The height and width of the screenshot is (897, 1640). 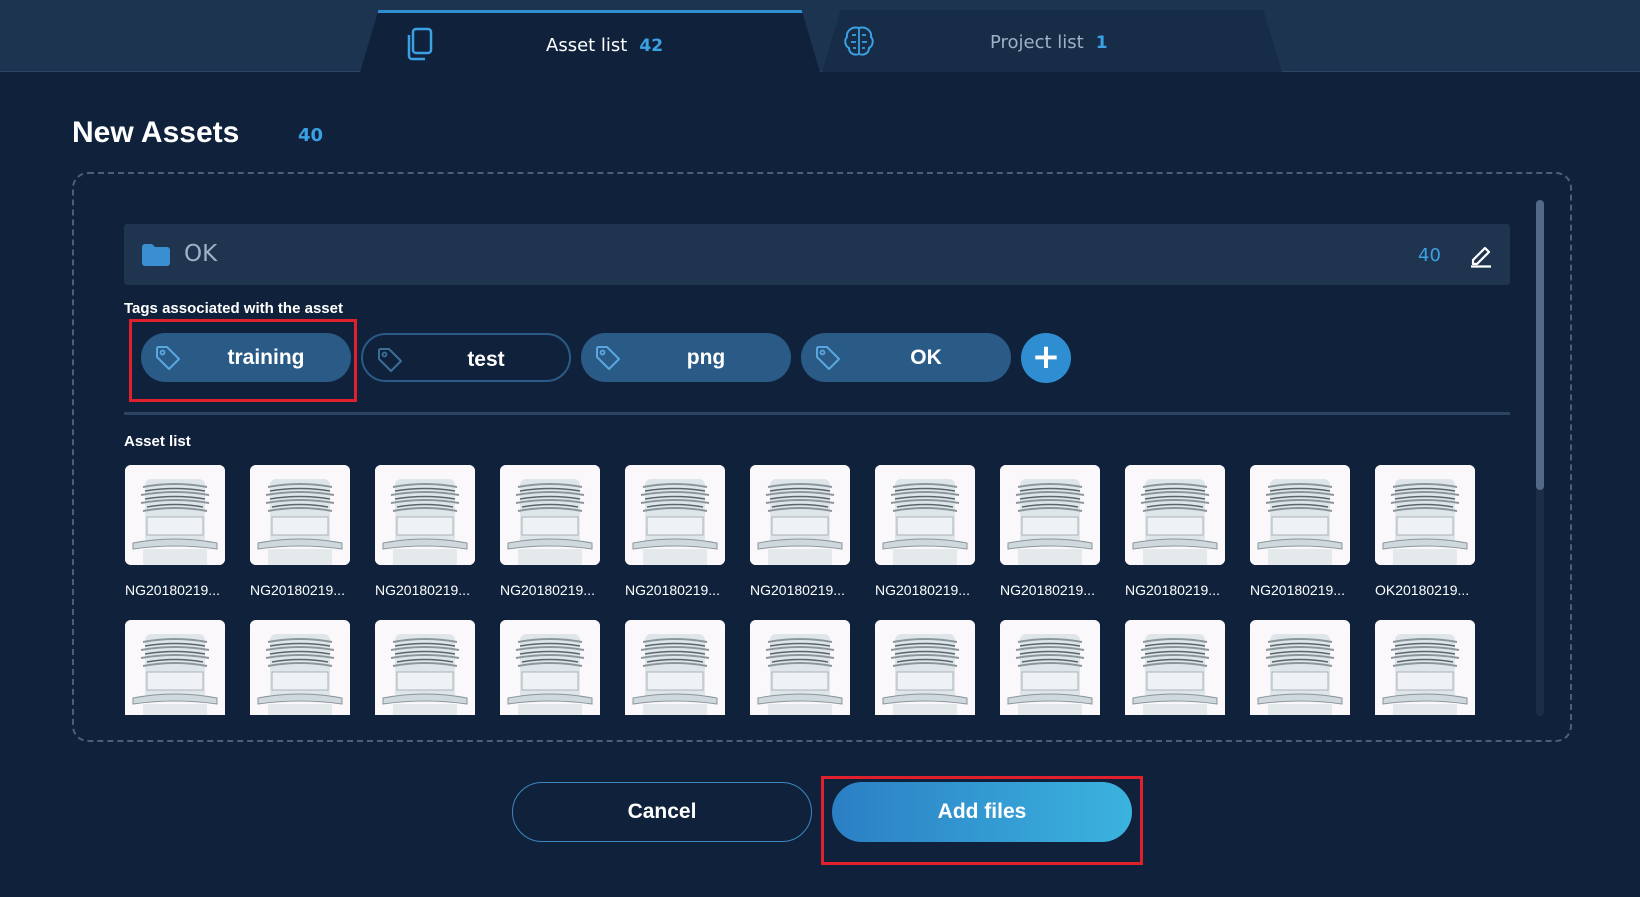 I want to click on scrollbar-thumb, so click(x=1540, y=345).